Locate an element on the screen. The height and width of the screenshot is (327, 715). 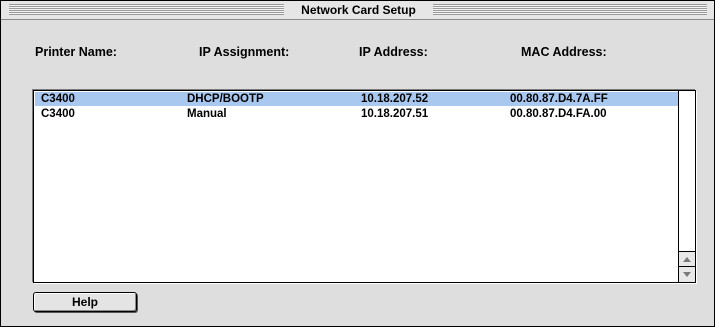
column-header-ip-assignment: IP Assignment: is located at coordinates (244, 52).